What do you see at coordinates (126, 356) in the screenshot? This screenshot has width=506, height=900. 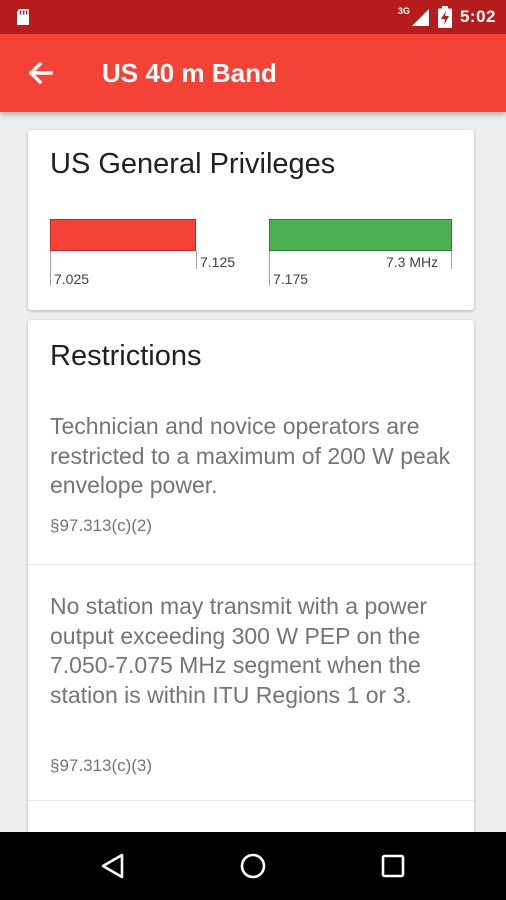 I see `restrictions-title: Restrictions` at bounding box center [126, 356].